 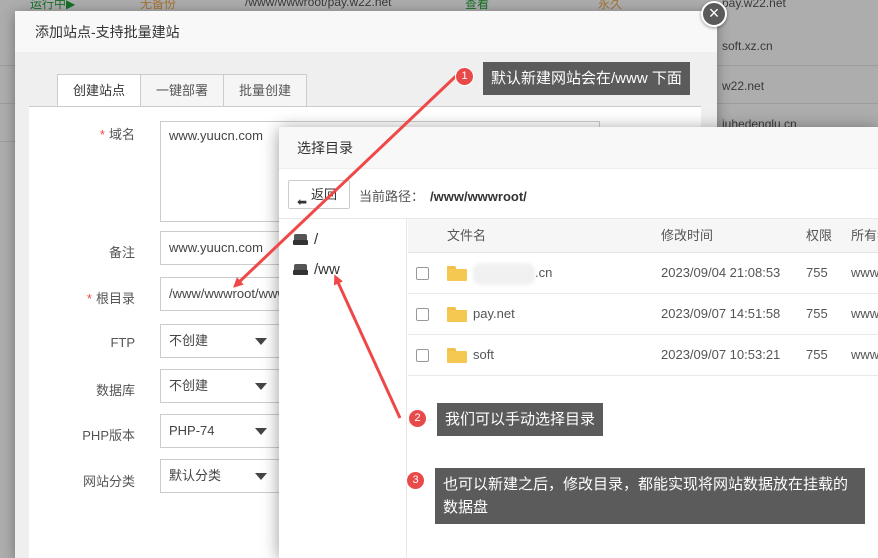 I want to click on table-row: soft 2023/09/07 10:53:21 755 www, so click(x=643, y=355).